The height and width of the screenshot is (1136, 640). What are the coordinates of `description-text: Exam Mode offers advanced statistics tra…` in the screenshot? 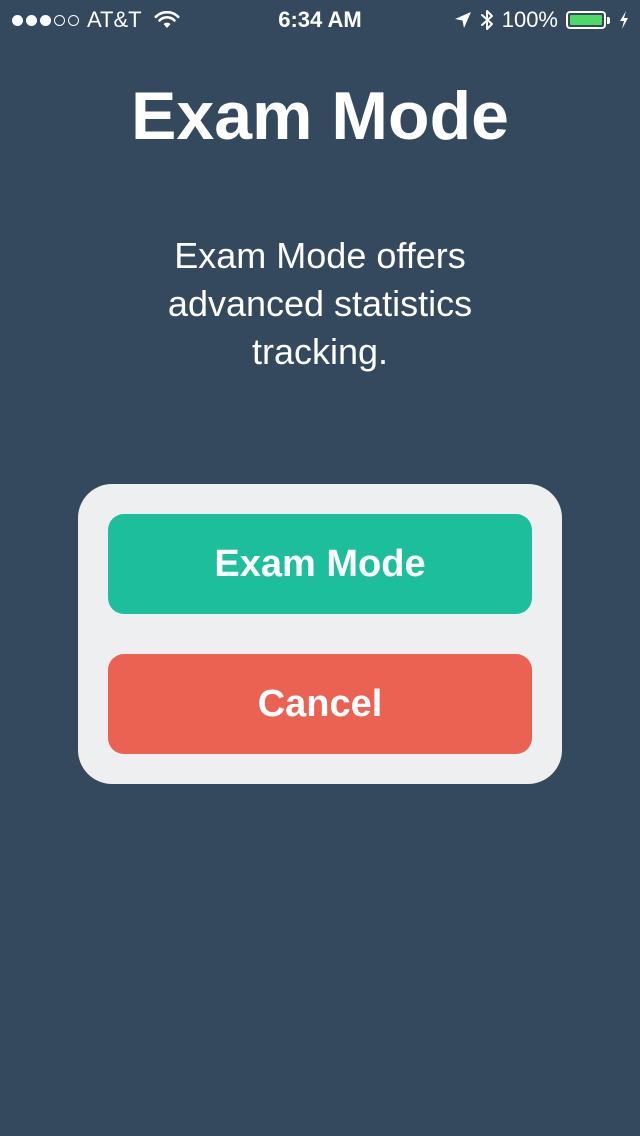 It's located at (320, 303).